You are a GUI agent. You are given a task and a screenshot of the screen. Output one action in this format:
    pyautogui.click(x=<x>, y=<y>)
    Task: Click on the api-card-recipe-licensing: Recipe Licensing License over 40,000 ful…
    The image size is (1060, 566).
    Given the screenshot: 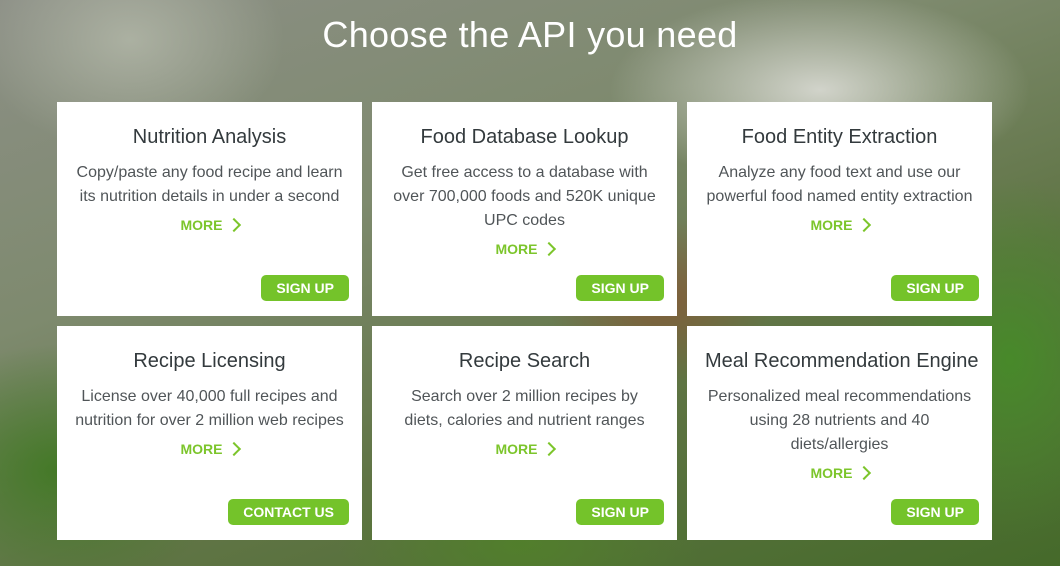 What is the action you would take?
    pyautogui.click(x=209, y=433)
    